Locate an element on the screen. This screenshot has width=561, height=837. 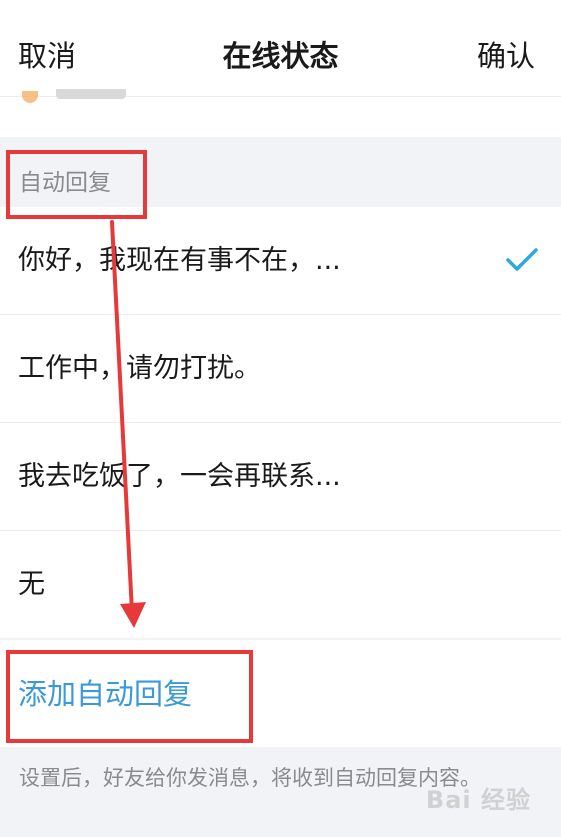
reply-item-text: 工作中，请勿打扰。 is located at coordinates (139, 368).